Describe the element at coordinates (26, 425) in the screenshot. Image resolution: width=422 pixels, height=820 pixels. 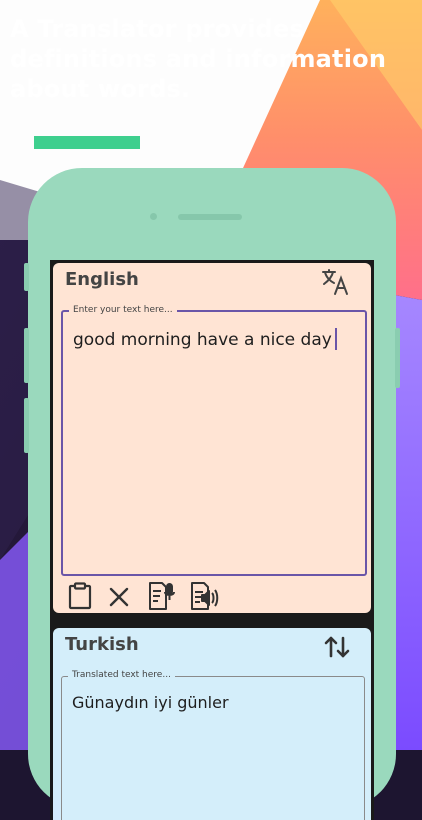
I see `phone-volume-down` at that location.